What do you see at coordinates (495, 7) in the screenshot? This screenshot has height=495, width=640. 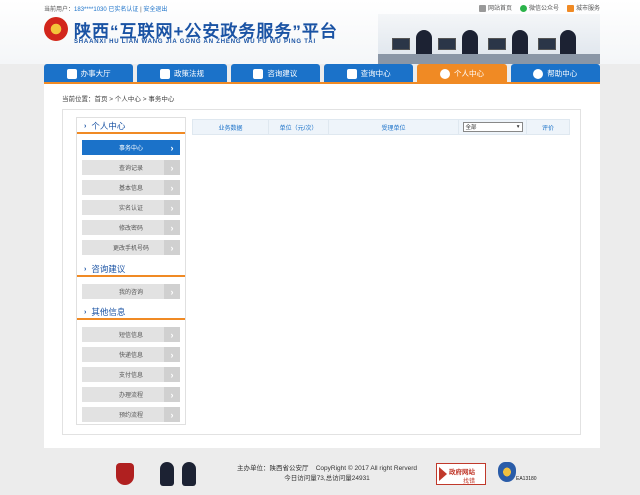 I see `top-link-home: 网站首页` at bounding box center [495, 7].